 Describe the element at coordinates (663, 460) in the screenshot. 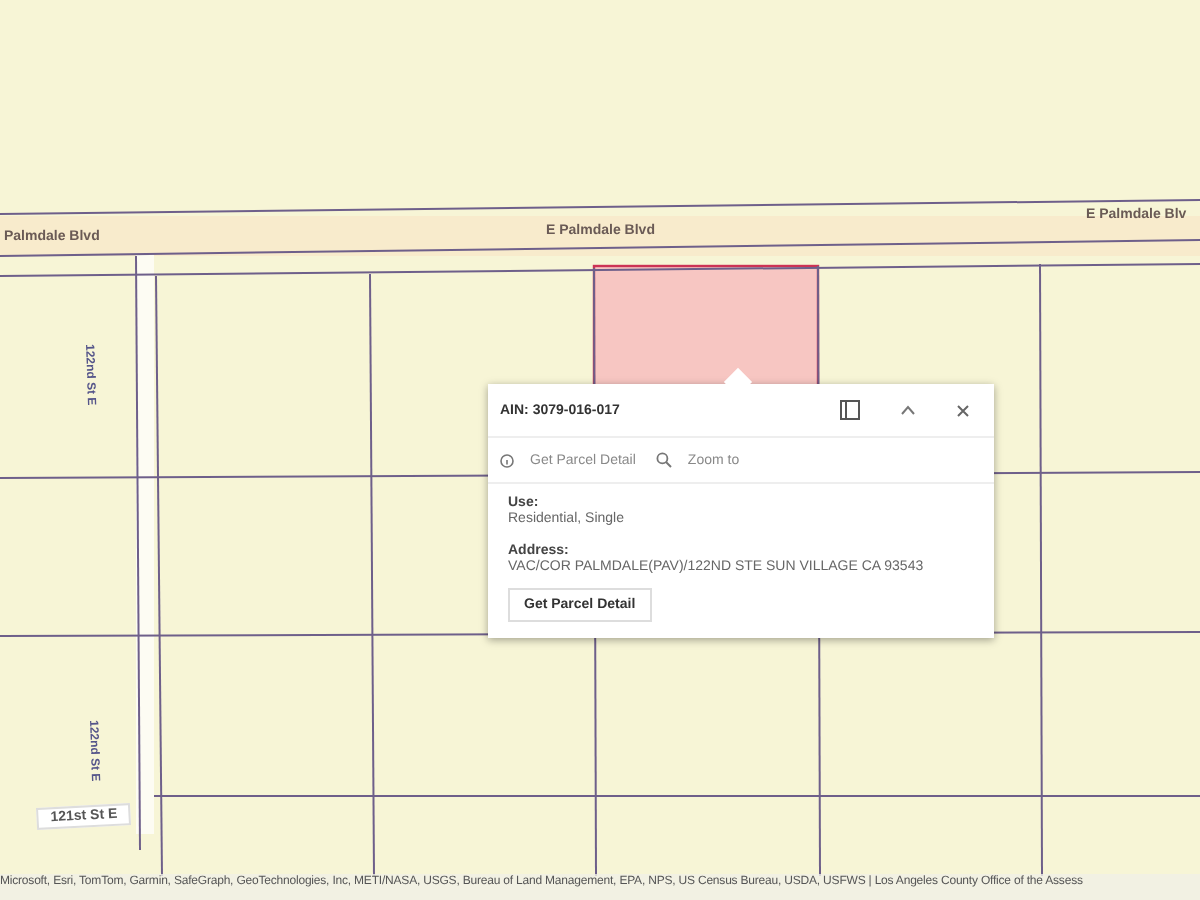

I see `search-icon` at that location.